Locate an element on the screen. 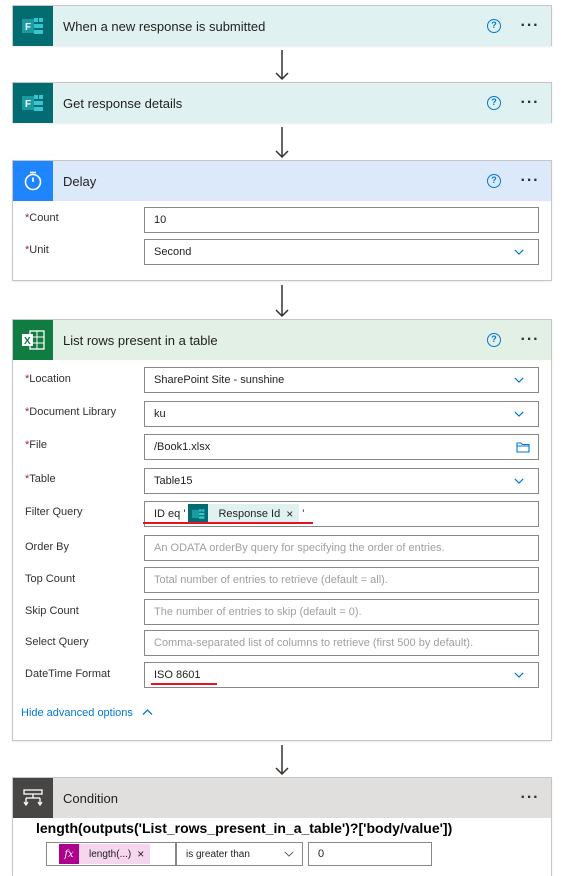 The height and width of the screenshot is (876, 570). table-select: Table15 is located at coordinates (341, 481).